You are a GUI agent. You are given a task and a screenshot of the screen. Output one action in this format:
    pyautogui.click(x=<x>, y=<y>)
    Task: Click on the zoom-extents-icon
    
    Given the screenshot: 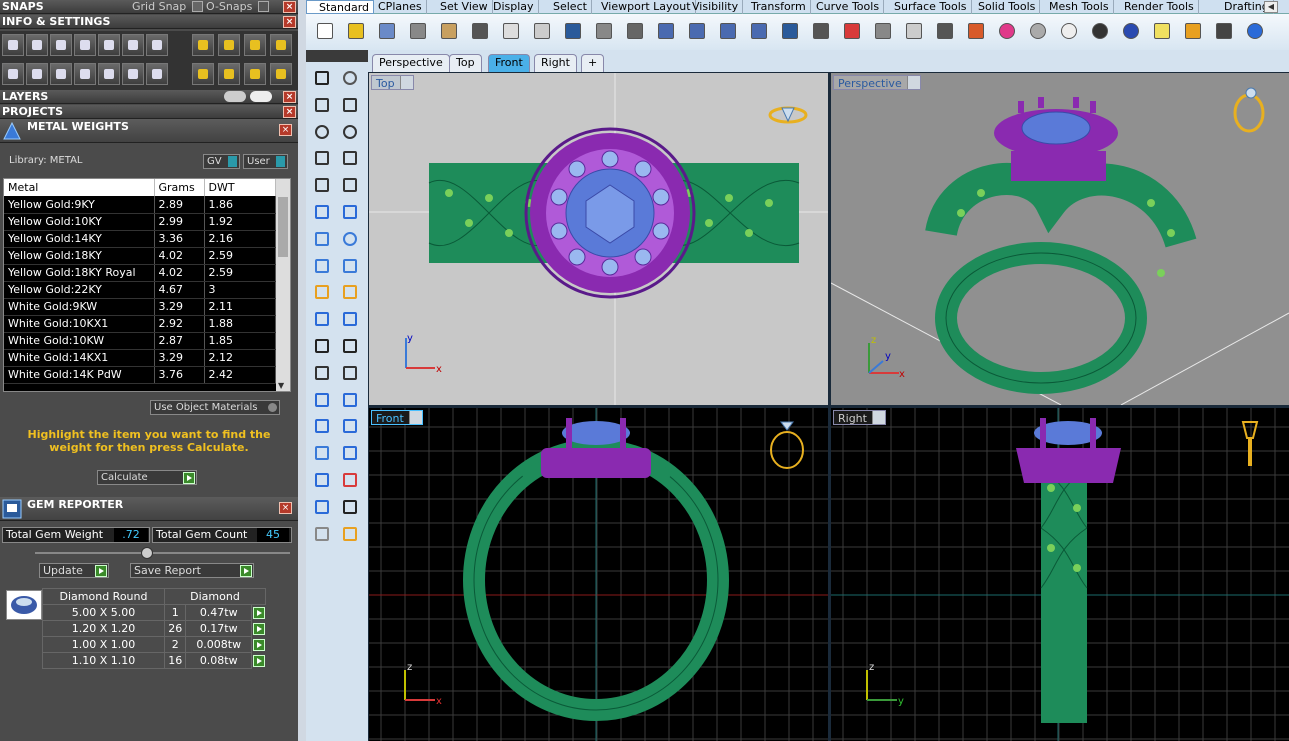 What is the action you would take?
    pyautogui.click(x=728, y=31)
    